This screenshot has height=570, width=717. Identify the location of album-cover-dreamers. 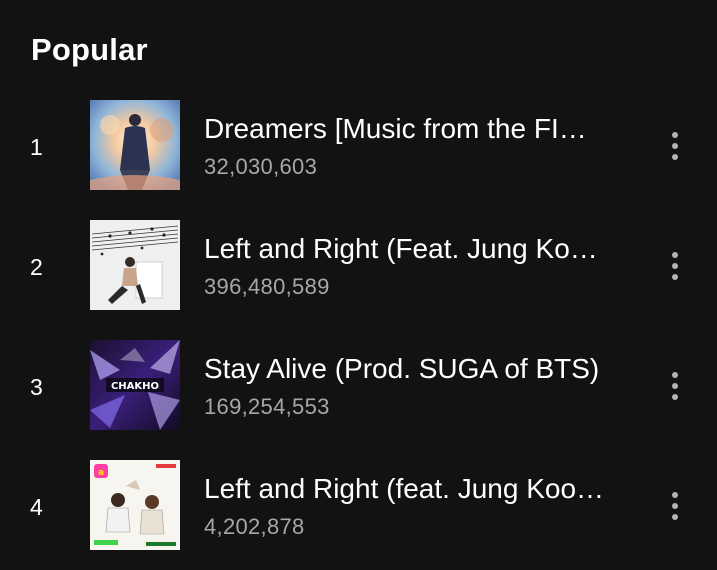
(135, 145).